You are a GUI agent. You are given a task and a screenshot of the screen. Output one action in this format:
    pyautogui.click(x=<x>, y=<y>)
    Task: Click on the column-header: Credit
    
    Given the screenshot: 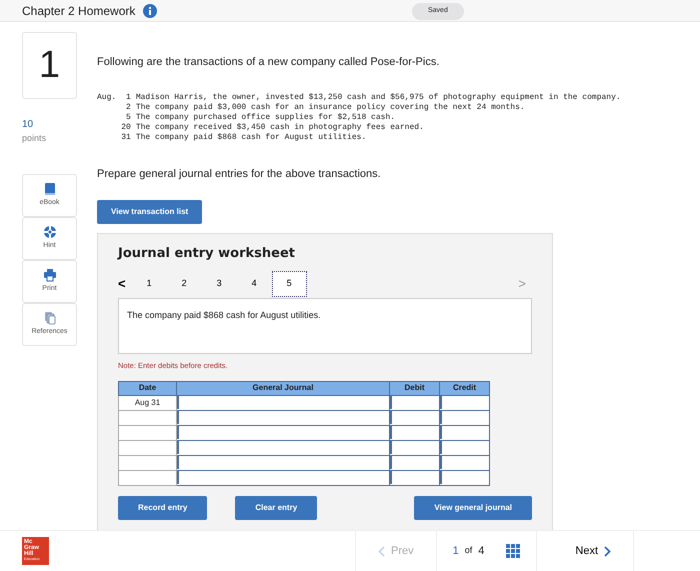 What is the action you would take?
    pyautogui.click(x=465, y=388)
    